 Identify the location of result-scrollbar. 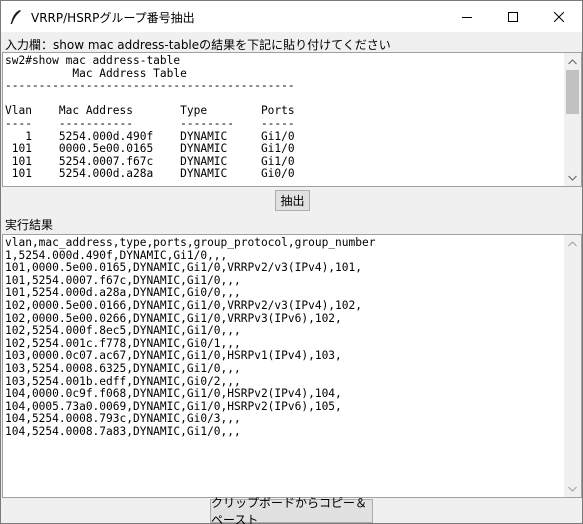
(572, 366).